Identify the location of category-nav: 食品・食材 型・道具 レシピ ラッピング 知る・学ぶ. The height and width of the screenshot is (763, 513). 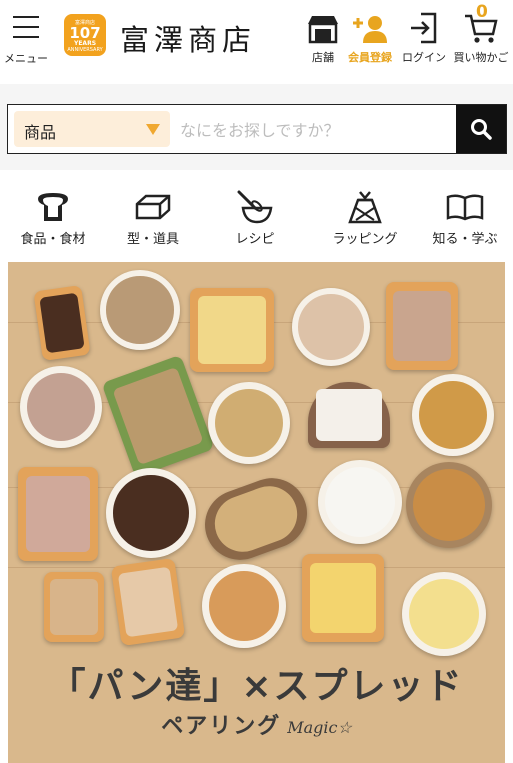
(256, 216).